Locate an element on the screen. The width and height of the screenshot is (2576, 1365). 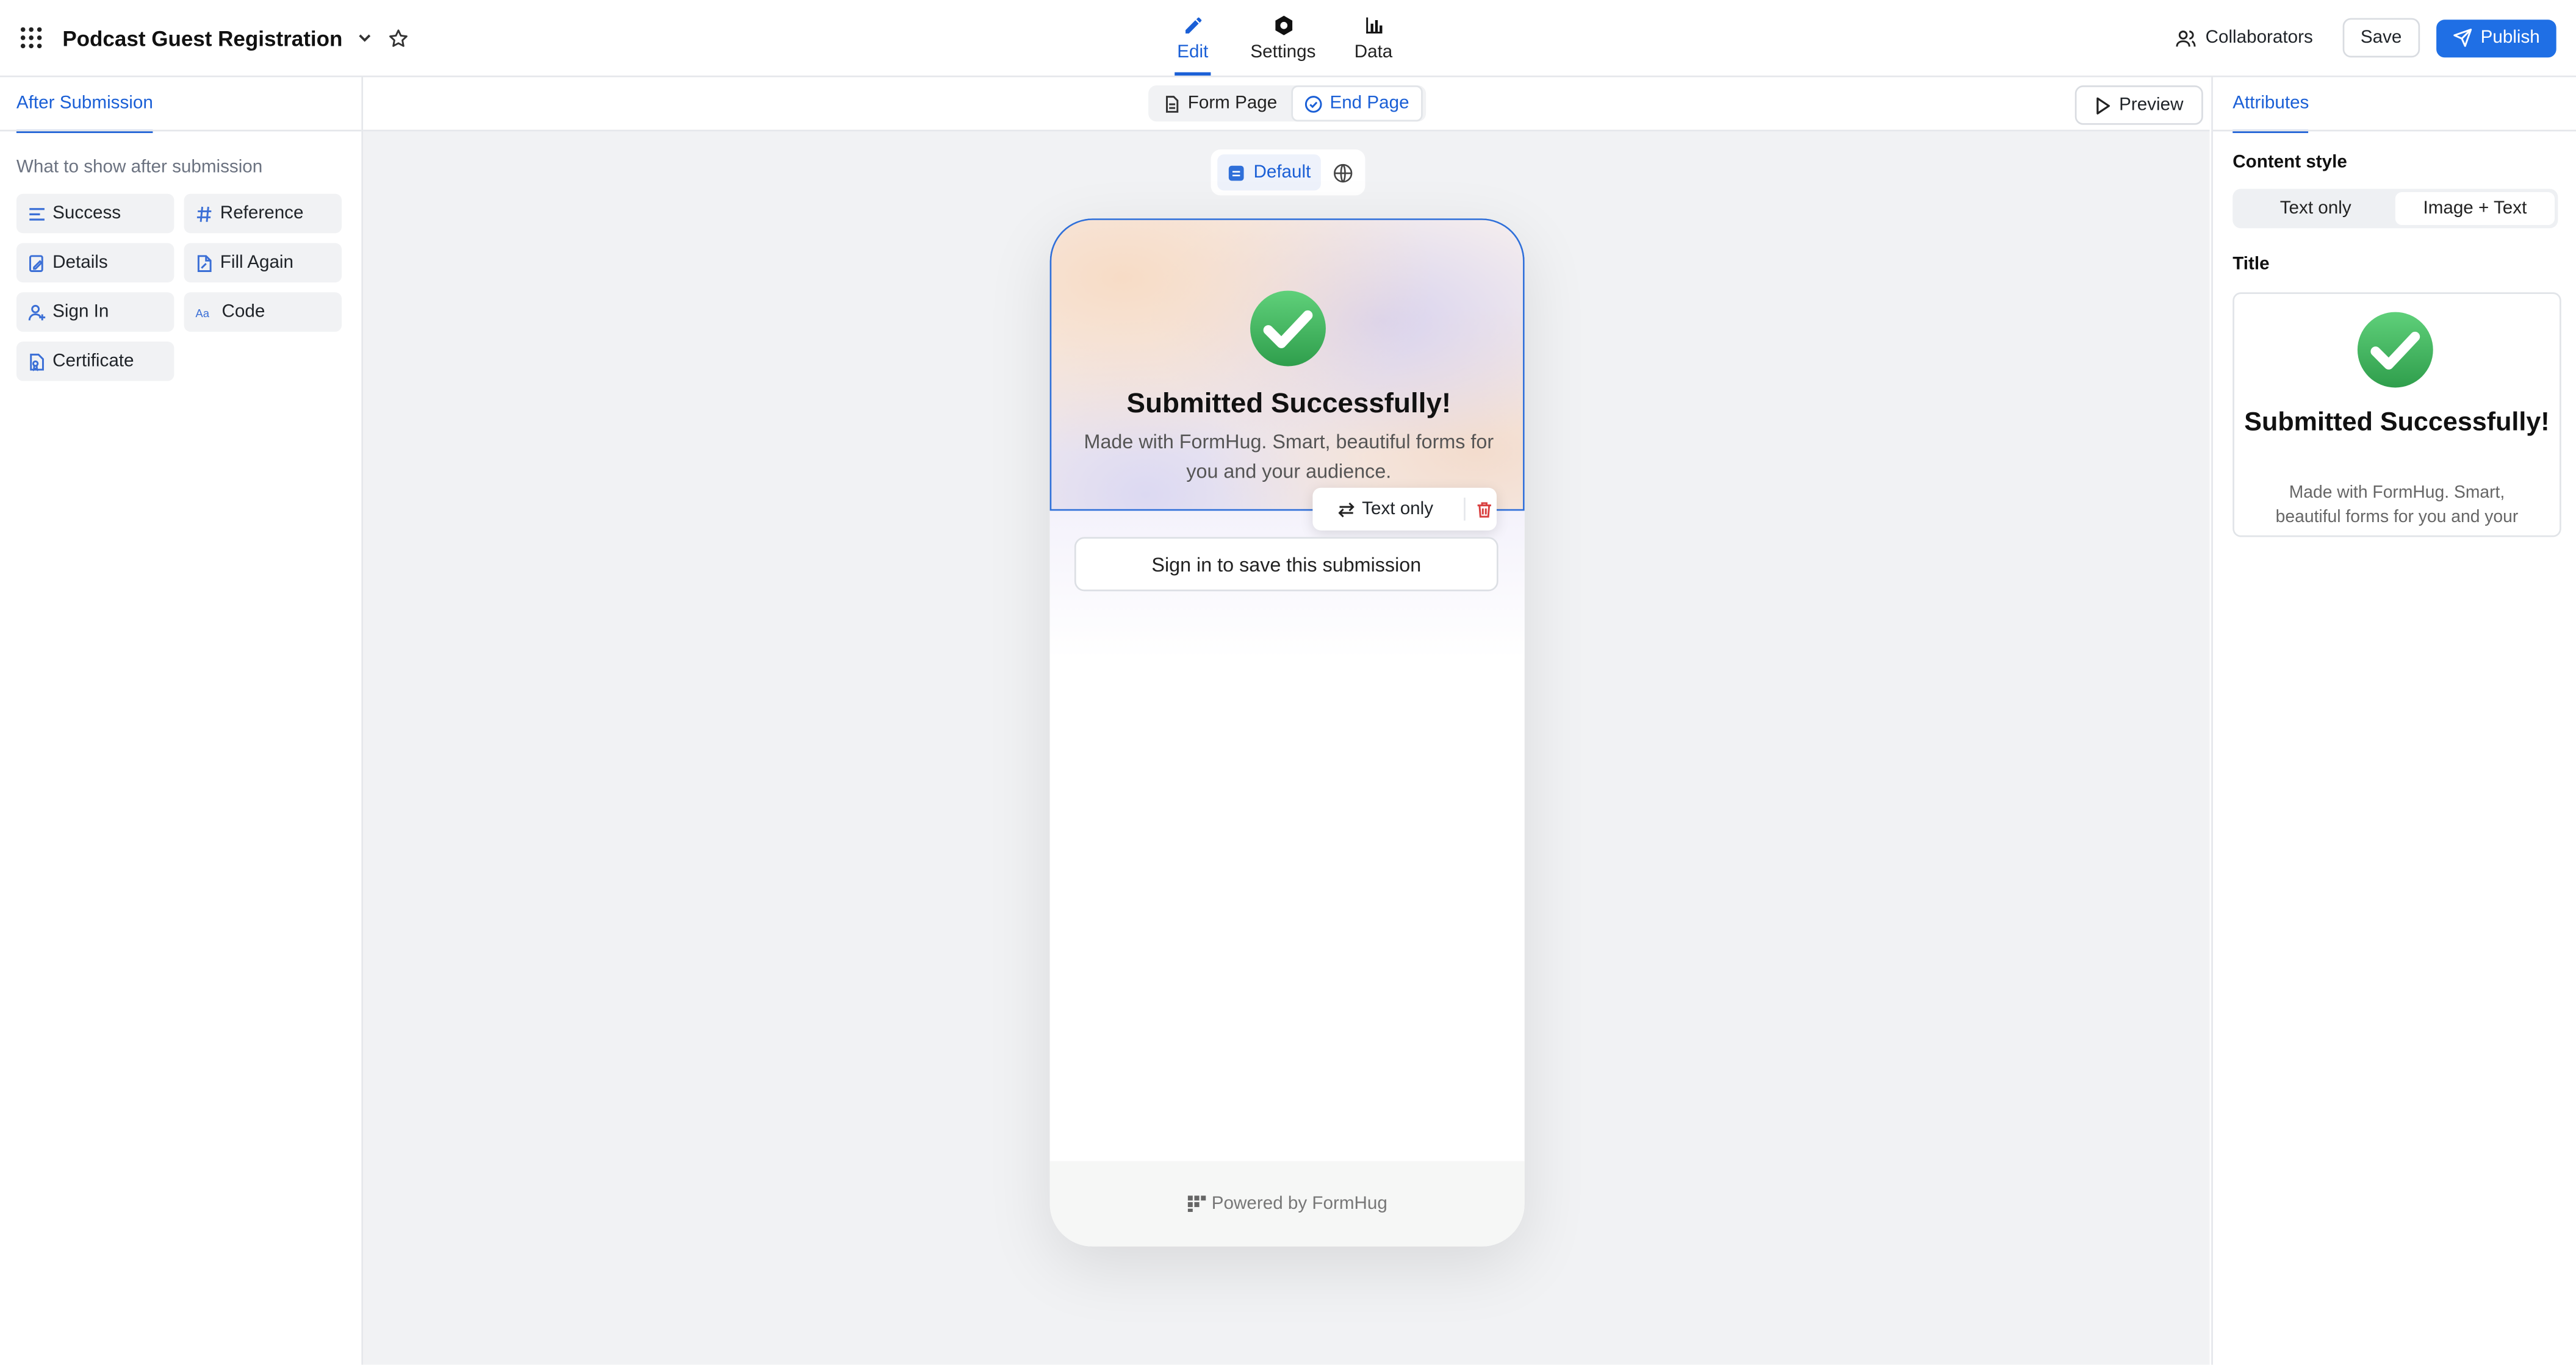
language-default-label: Default is located at coordinates (1282, 172).